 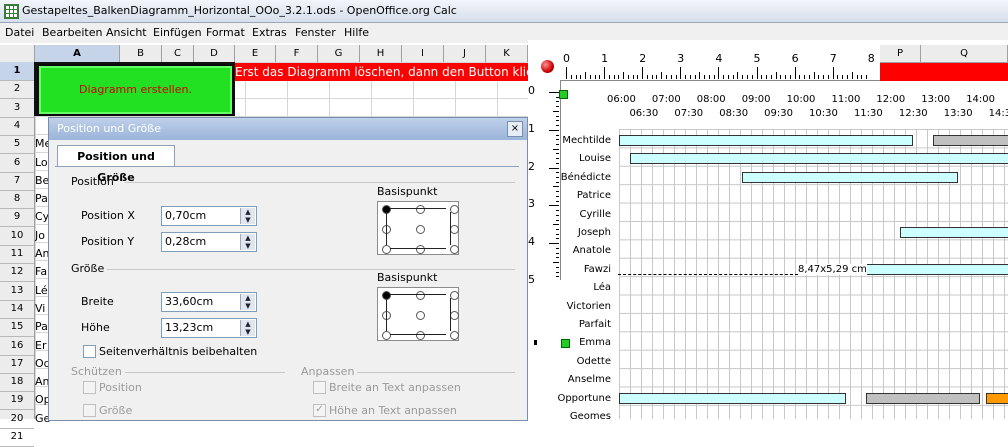 I want to click on menu-fenster: Fenster, so click(x=315, y=32).